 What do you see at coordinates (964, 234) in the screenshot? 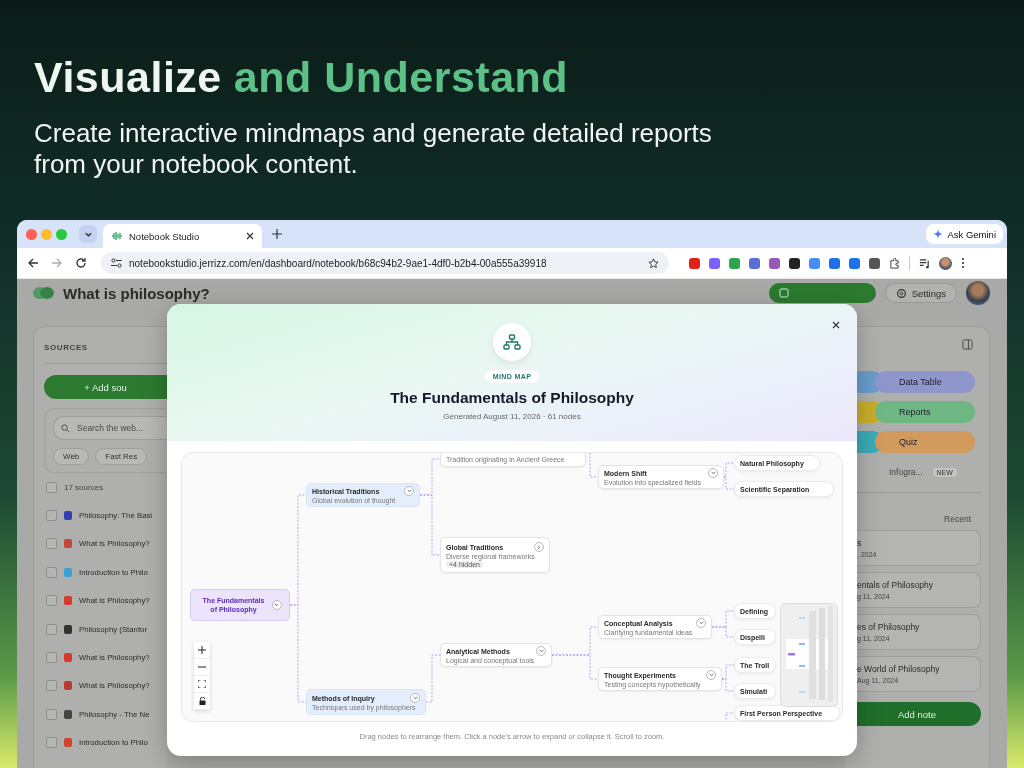
I see `ask-gemini-button: Ask Gemini` at bounding box center [964, 234].